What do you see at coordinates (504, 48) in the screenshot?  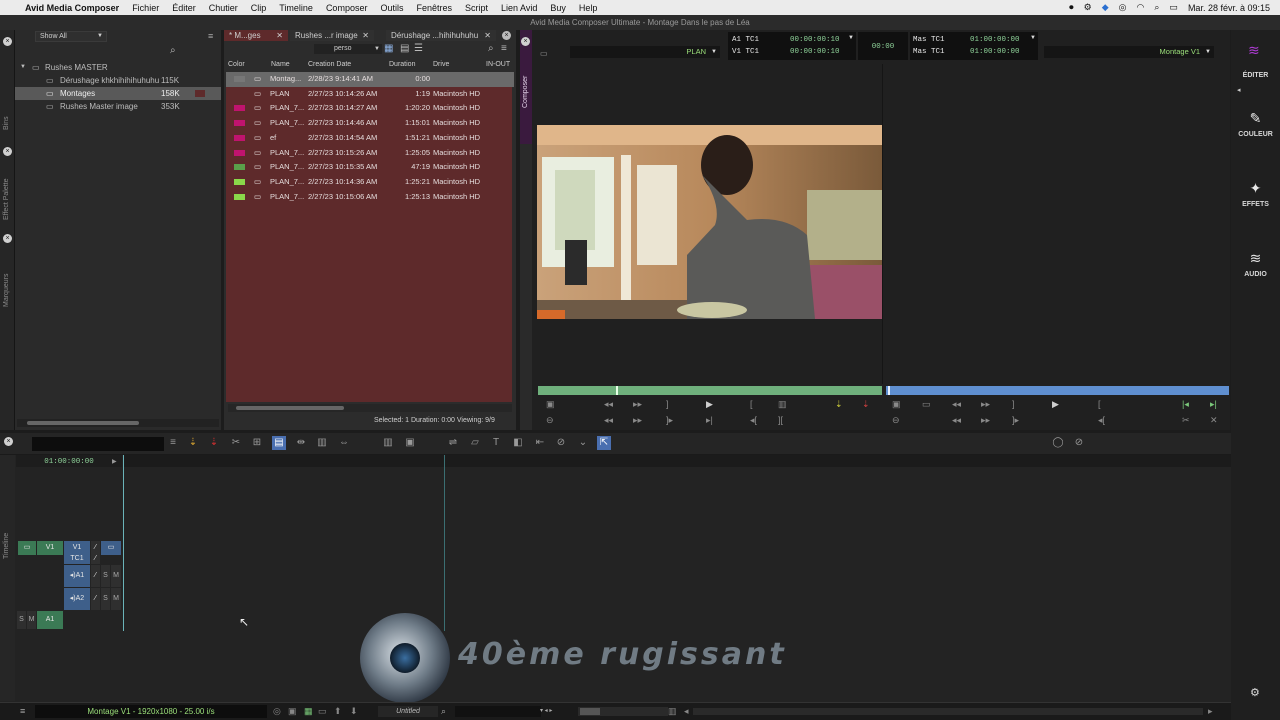 I see `panel-menu-icon: ≡` at bounding box center [504, 48].